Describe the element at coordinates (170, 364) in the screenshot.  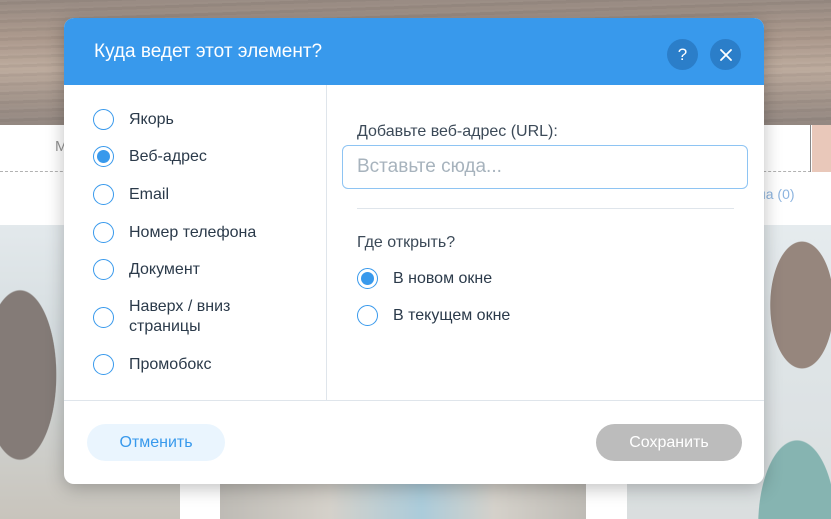
I see `link-type-label: Промобокс` at that location.